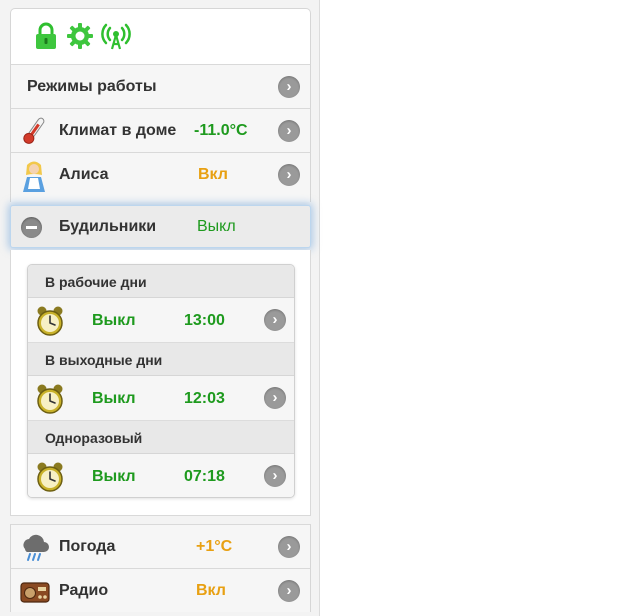 Image resolution: width=640 pixels, height=616 pixels. I want to click on wifi-antenna-icon, so click(116, 36).